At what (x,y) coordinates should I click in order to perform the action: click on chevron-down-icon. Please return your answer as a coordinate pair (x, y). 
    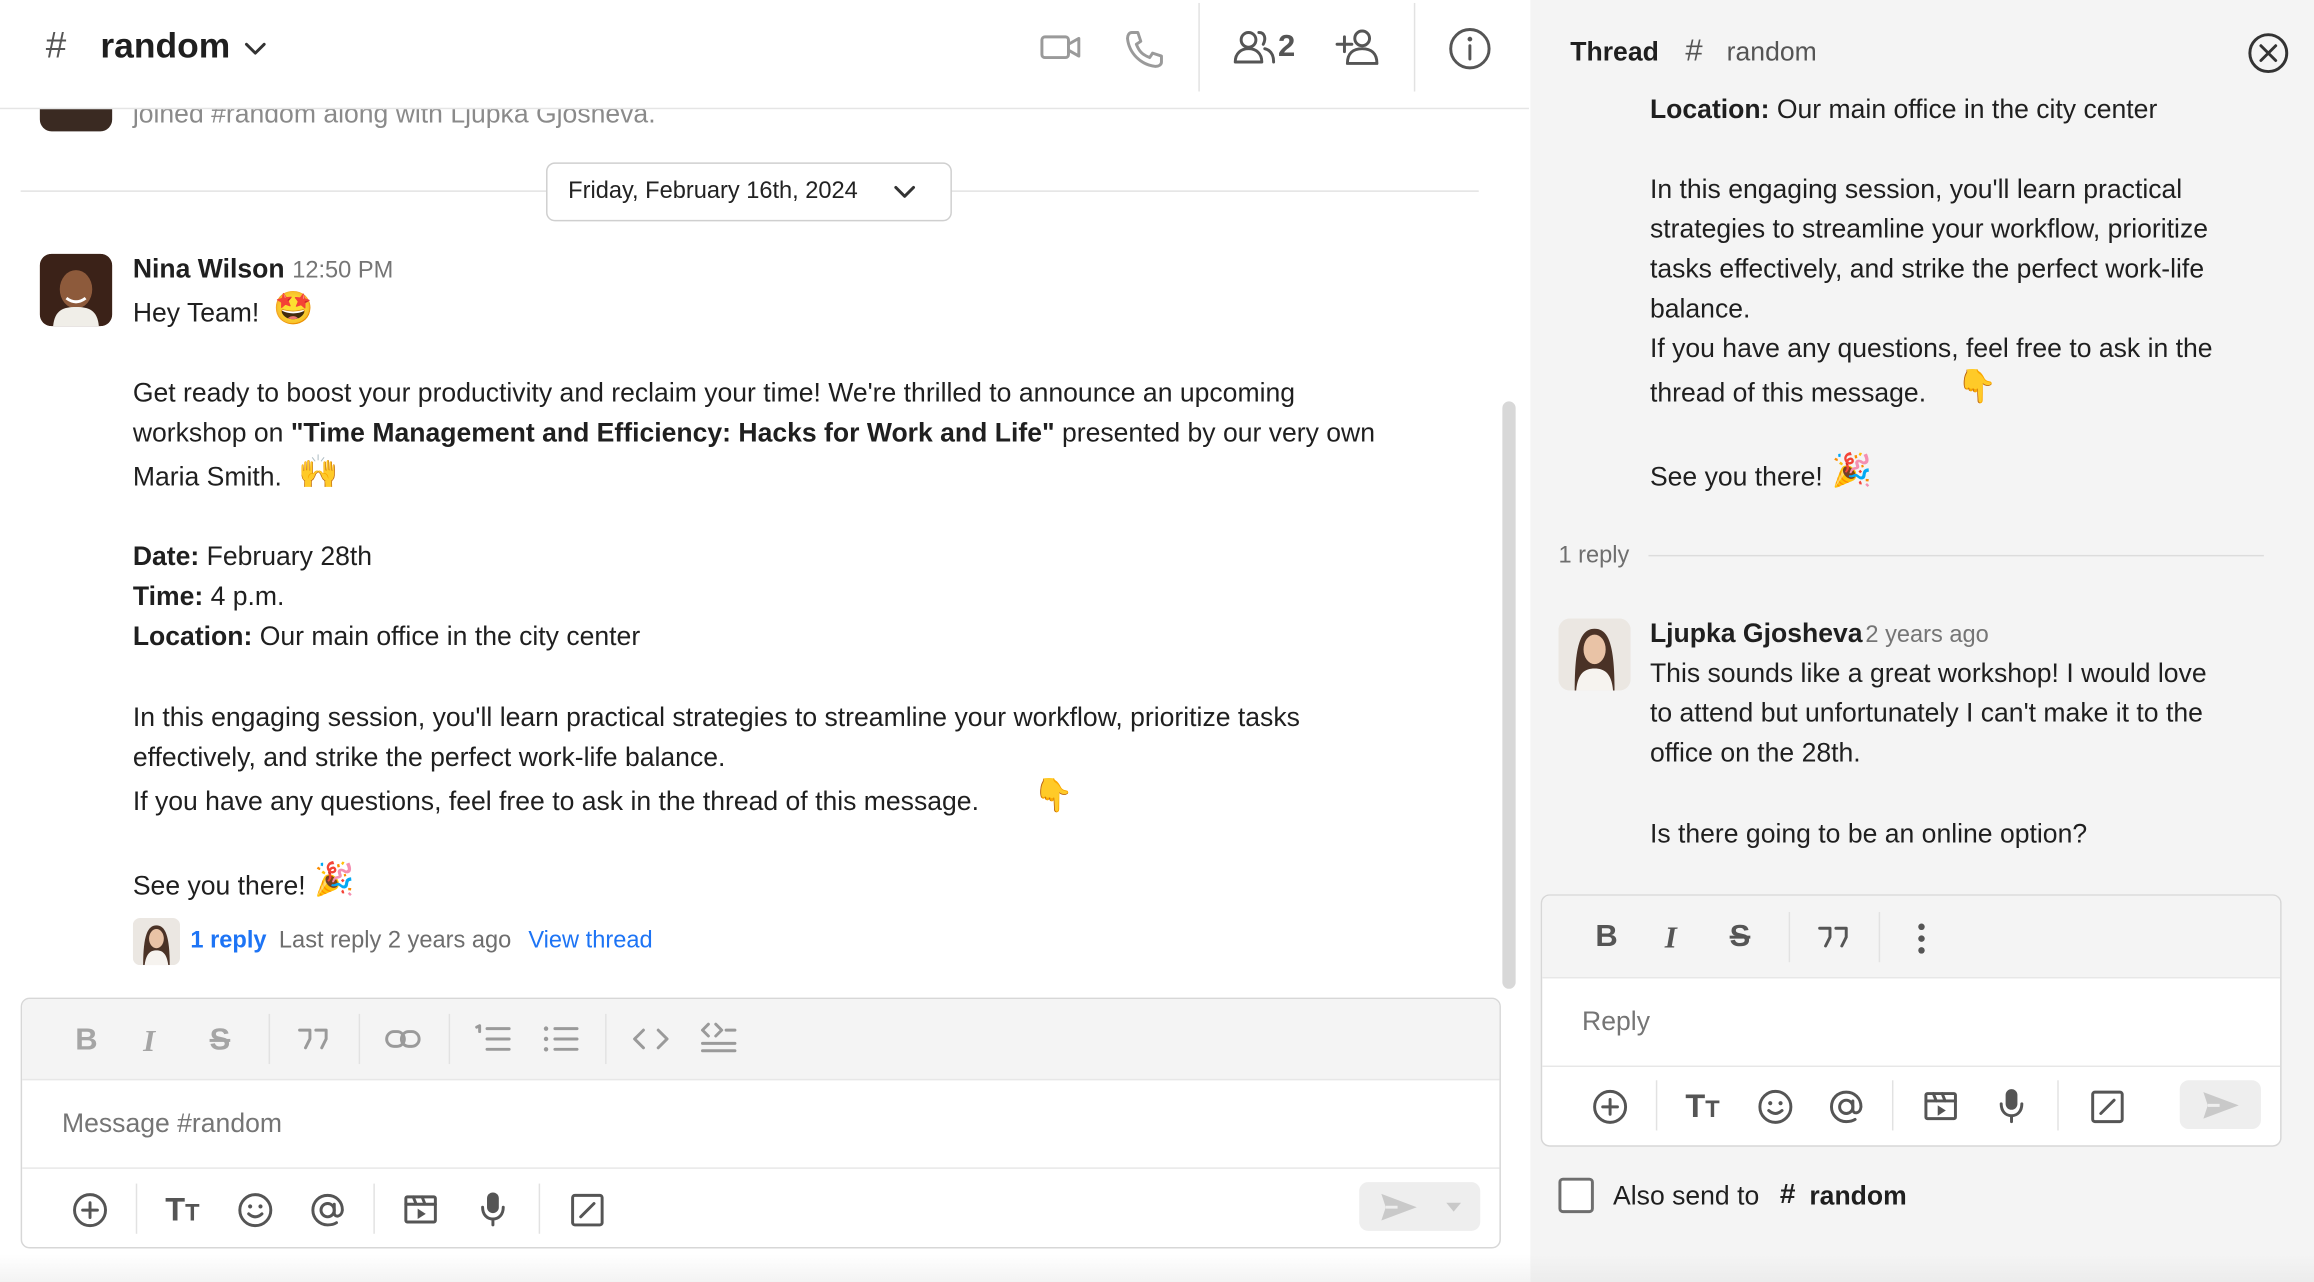
    Looking at the image, I should click on (255, 48).